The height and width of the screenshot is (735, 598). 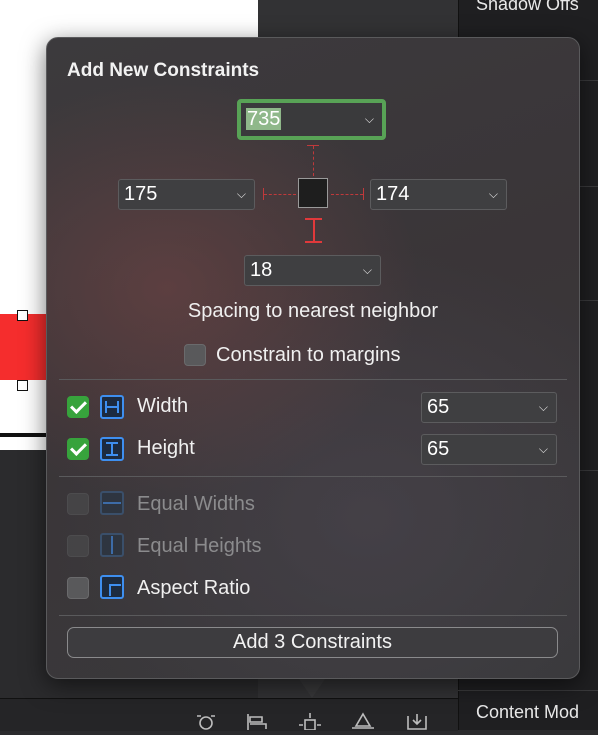 What do you see at coordinates (22, 315) in the screenshot?
I see `resize-handle-top` at bounding box center [22, 315].